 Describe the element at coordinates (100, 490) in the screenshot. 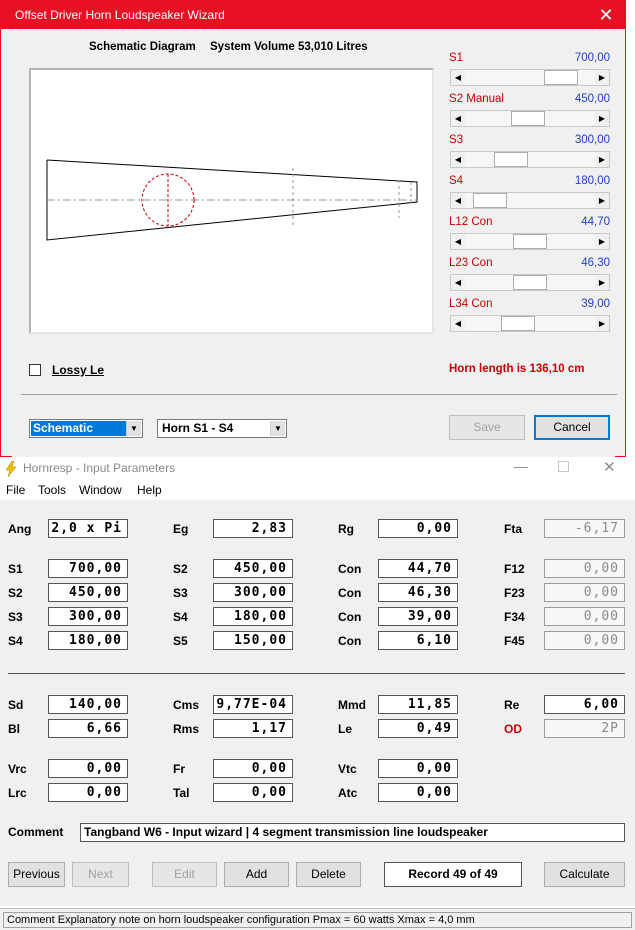

I see `menu-window: Window` at that location.